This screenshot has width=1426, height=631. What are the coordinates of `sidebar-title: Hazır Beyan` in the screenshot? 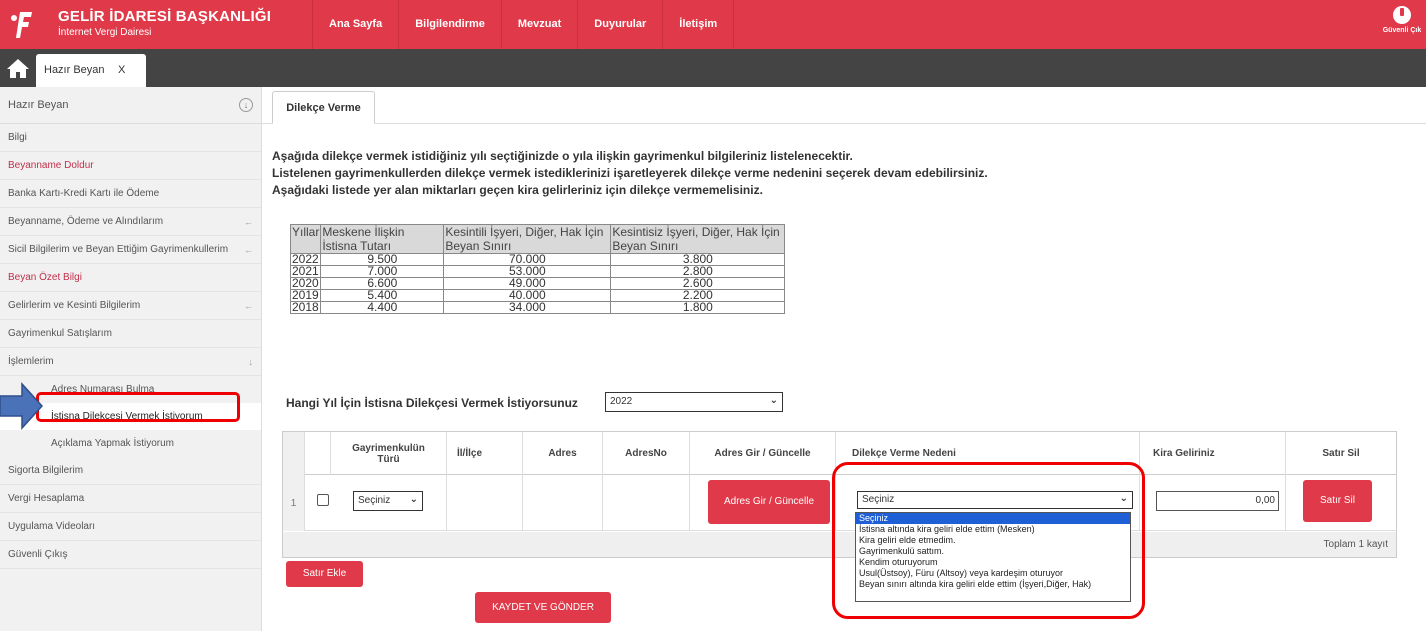 It's located at (38, 105).